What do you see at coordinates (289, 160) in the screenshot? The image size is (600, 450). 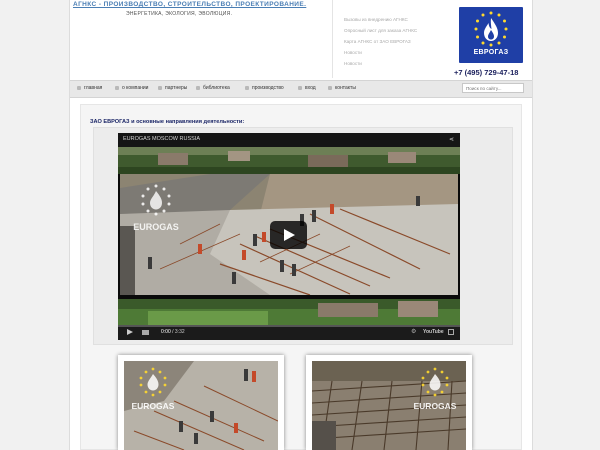 I see `aerial-view-top` at bounding box center [289, 160].